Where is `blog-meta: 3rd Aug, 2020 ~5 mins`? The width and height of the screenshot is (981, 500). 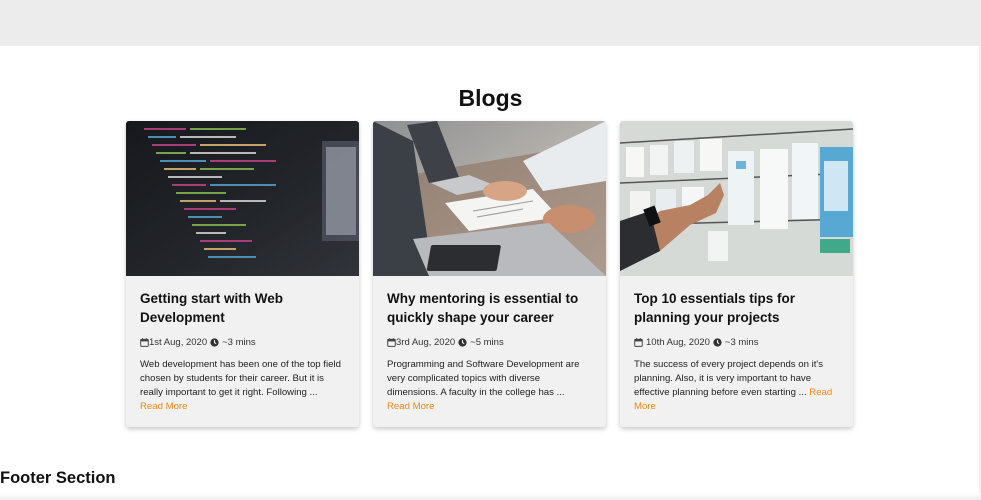
blog-meta: 3rd Aug, 2020 ~5 mins is located at coordinates (490, 342).